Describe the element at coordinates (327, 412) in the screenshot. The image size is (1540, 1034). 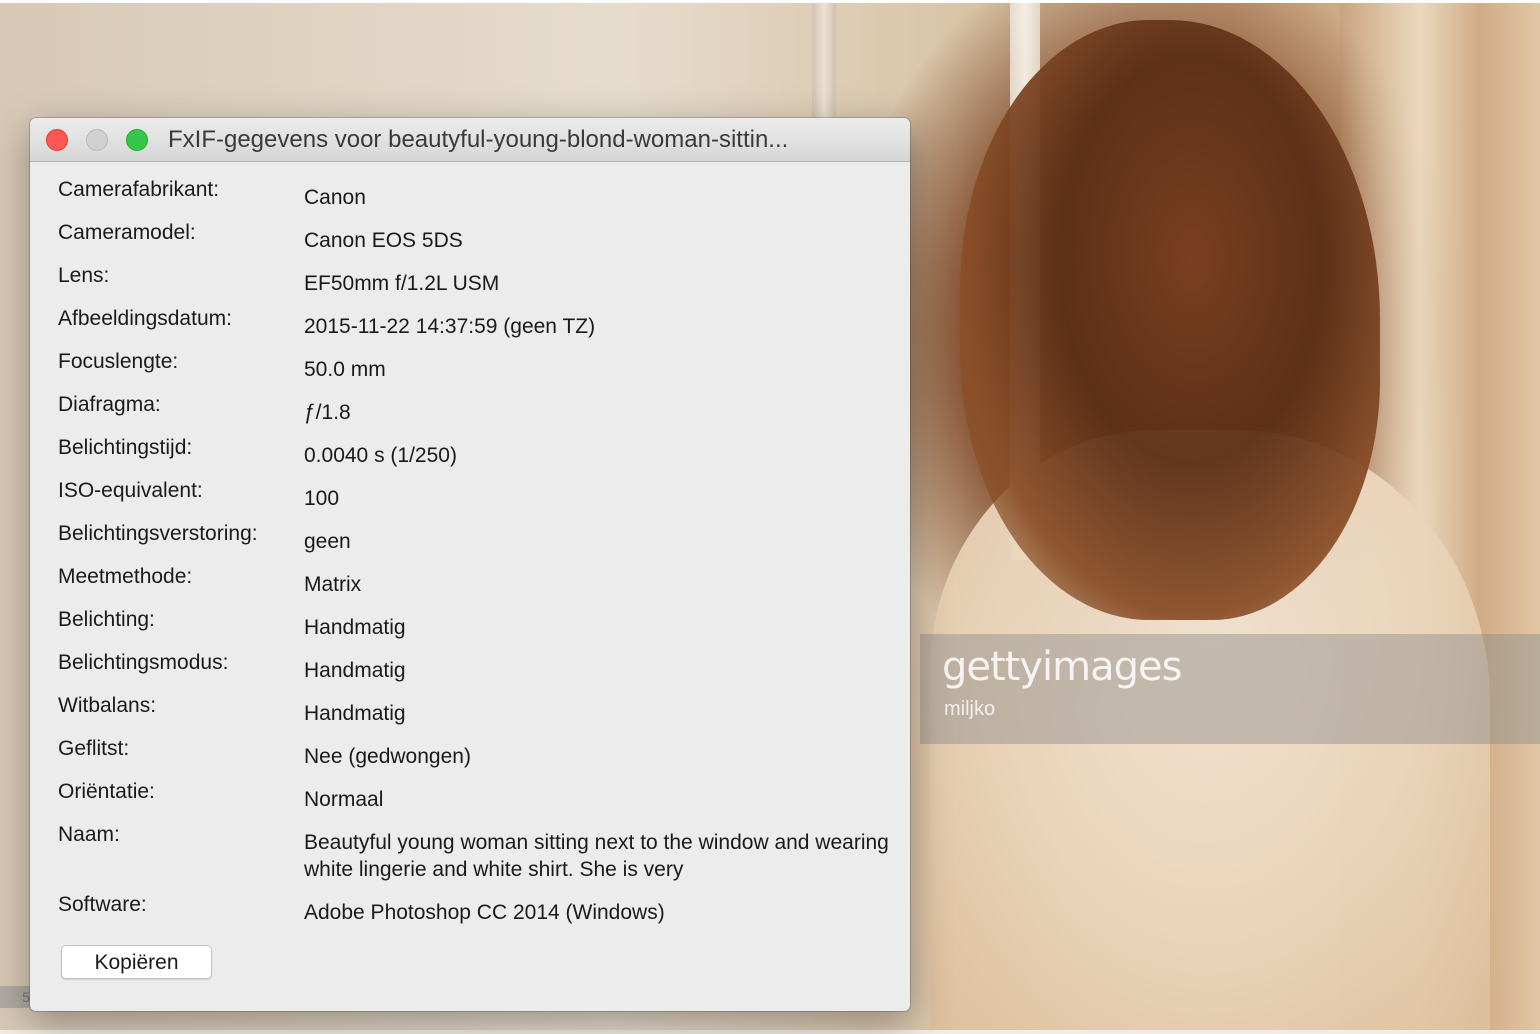
I see `exif-value: ƒ/1.8` at that location.